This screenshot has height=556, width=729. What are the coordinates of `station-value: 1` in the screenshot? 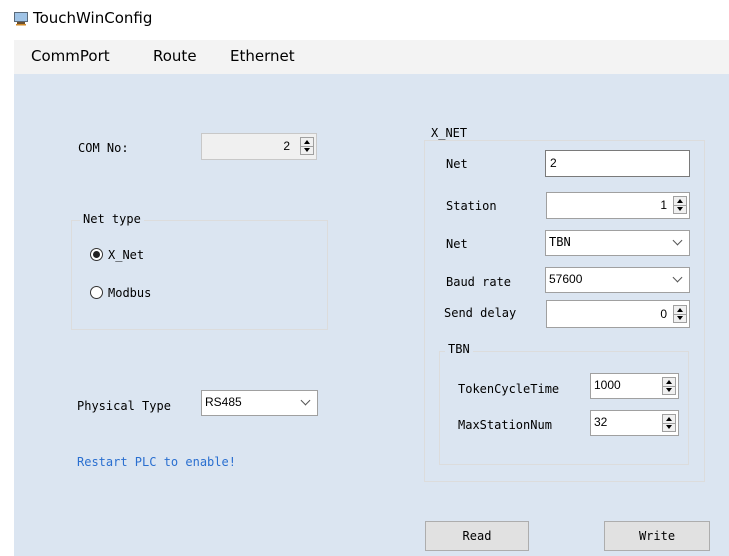 It's located at (663, 205).